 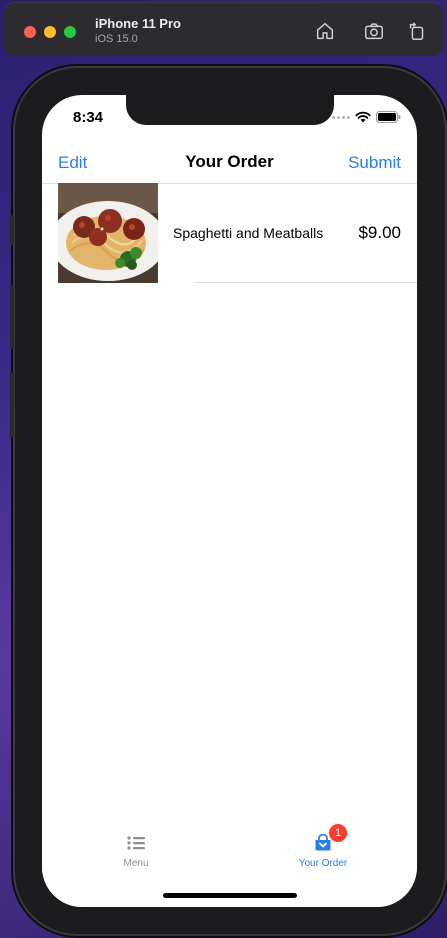 What do you see at coordinates (136, 863) in the screenshot?
I see `tab-menu-label: Menu` at bounding box center [136, 863].